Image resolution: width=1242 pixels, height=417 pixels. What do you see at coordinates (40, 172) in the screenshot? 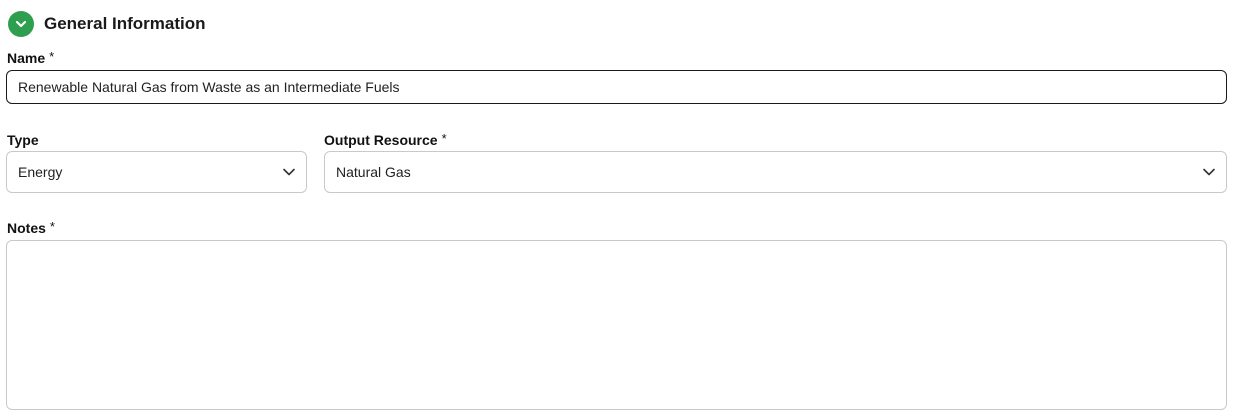
I see `type-select-value: Energy` at bounding box center [40, 172].